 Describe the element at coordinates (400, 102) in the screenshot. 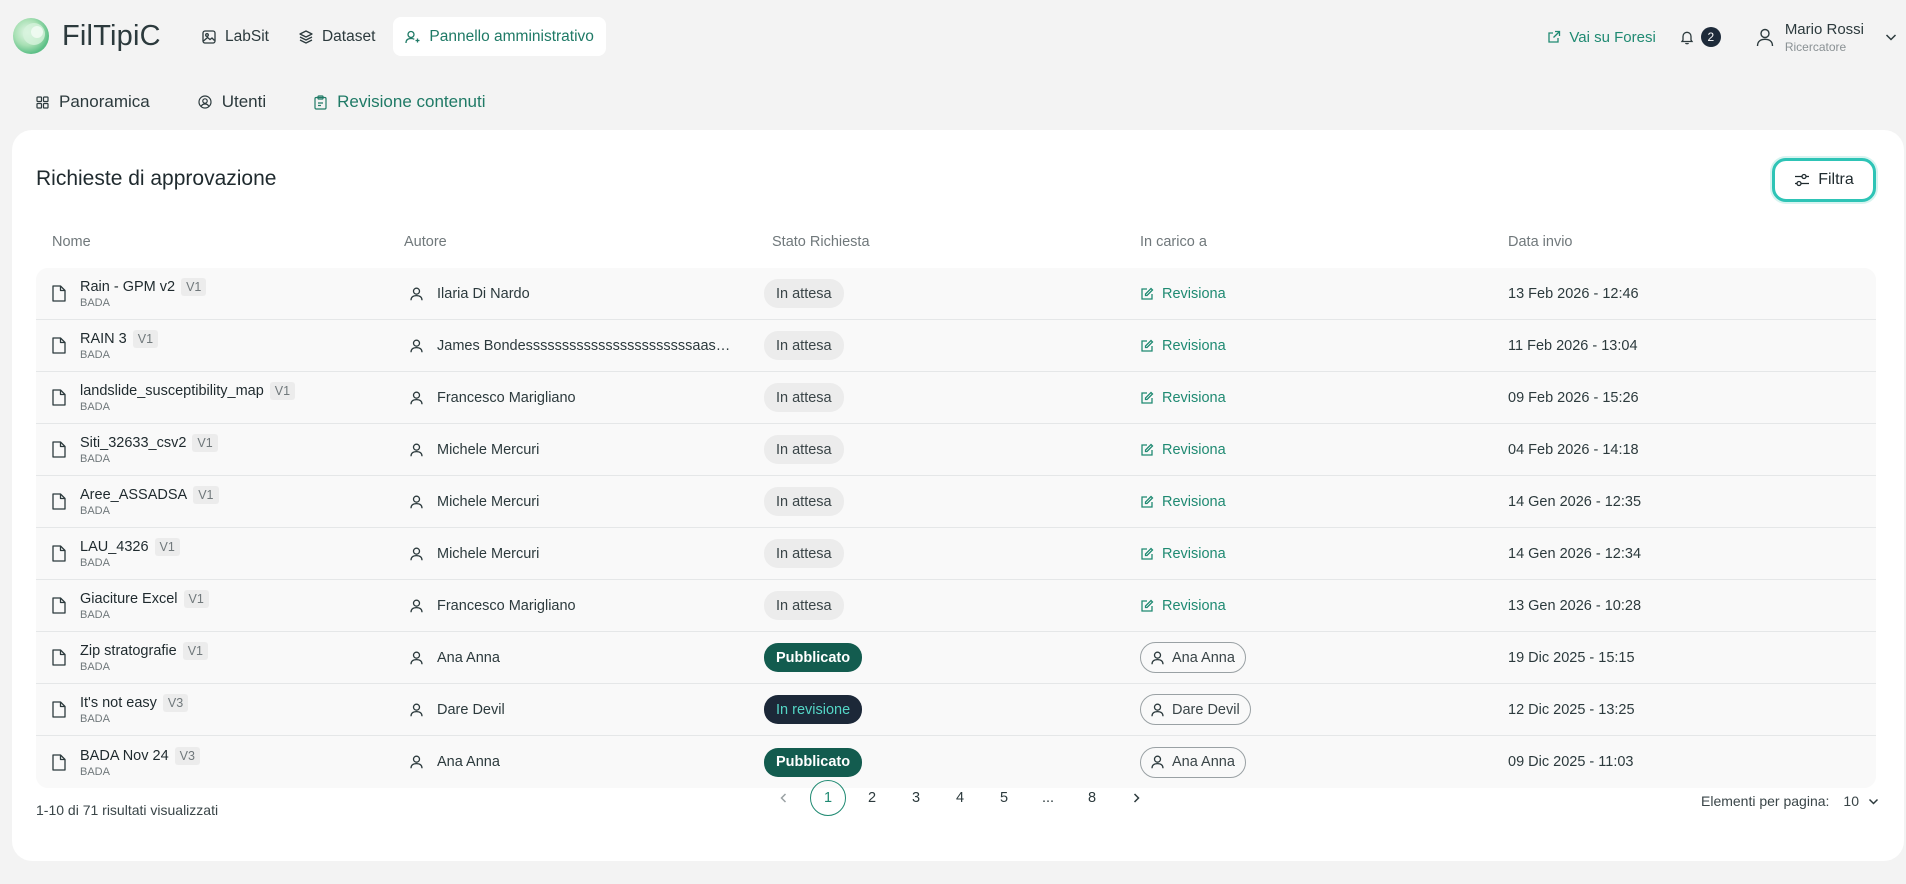

I see `tab-revisione-contenuti: Revisione contenuti` at that location.